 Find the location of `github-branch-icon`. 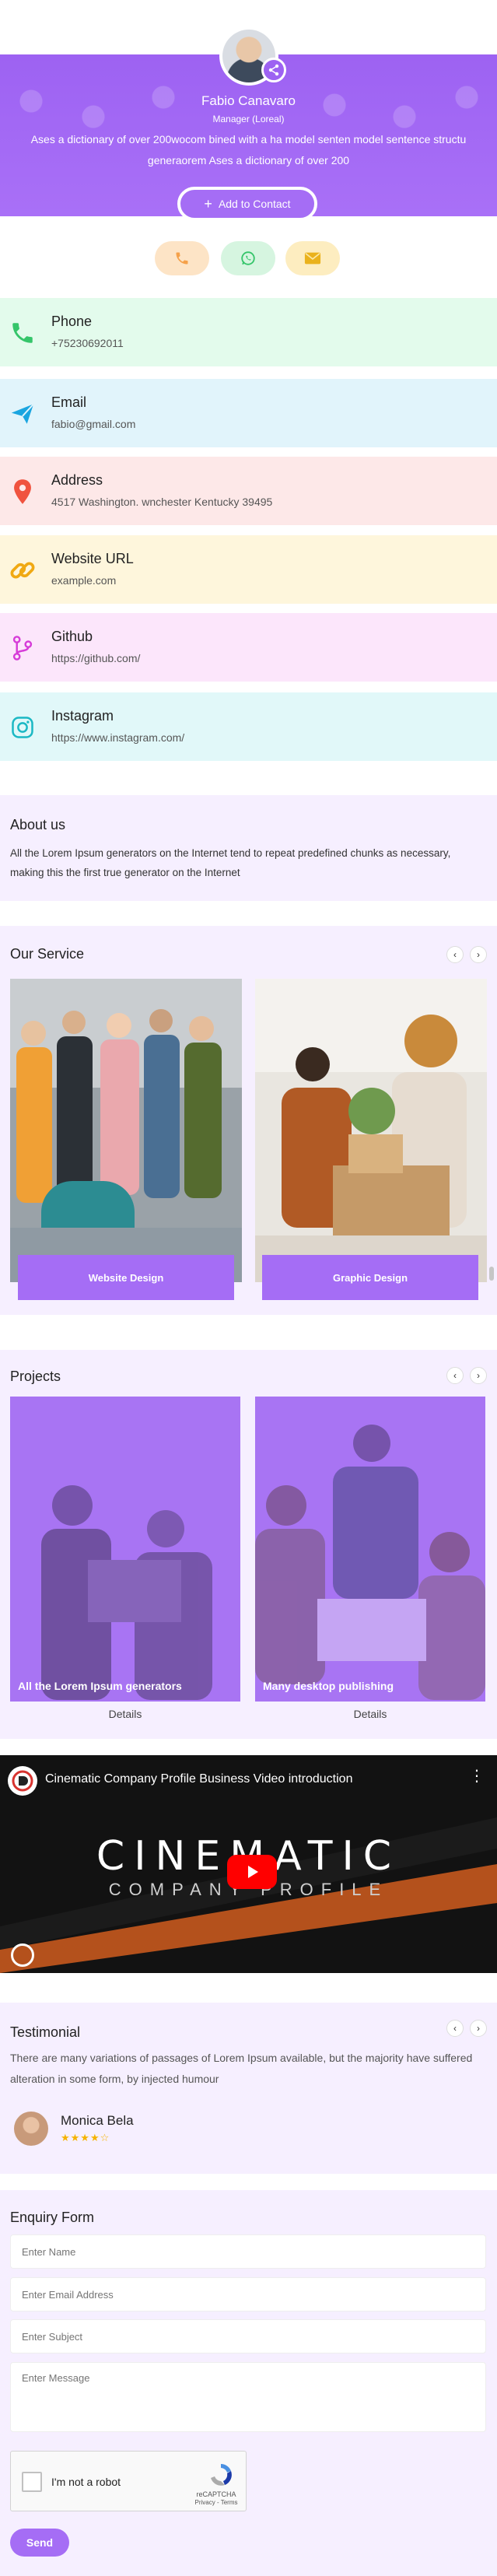

github-branch-icon is located at coordinates (23, 648).